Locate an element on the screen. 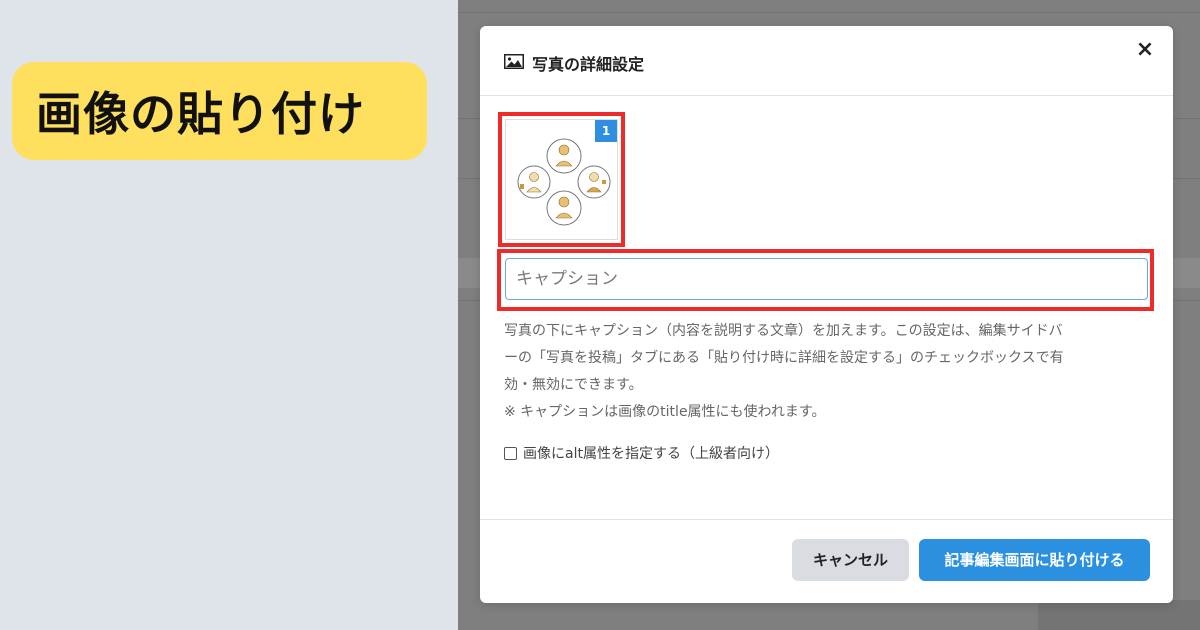 This screenshot has height=630, width=1200. dialog-footer: キャンセル 記事編集画面に貼り付ける is located at coordinates (826, 561).